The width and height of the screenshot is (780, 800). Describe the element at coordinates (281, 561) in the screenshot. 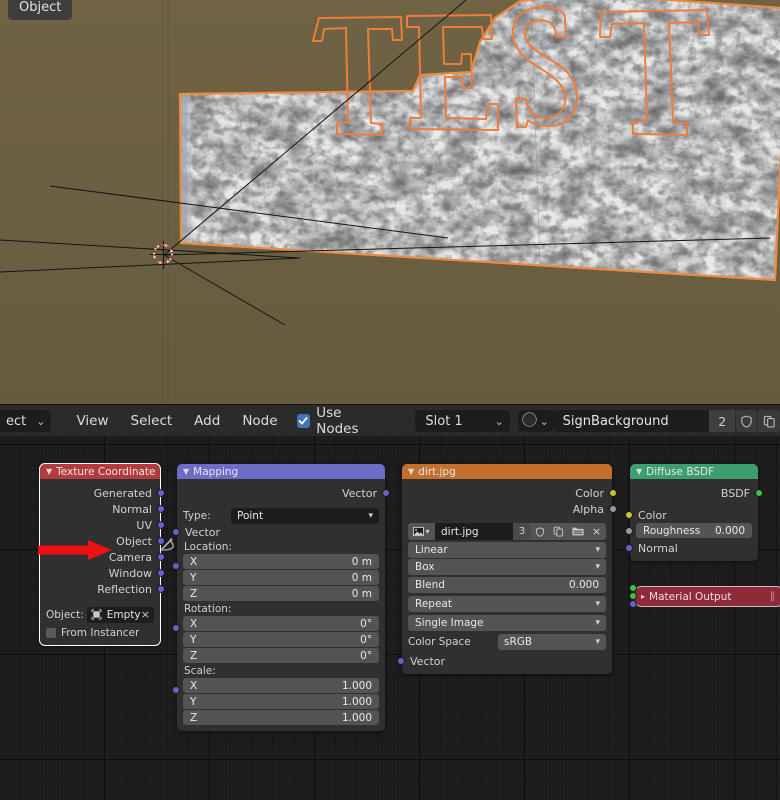

I see `location-x: X0 m` at that location.